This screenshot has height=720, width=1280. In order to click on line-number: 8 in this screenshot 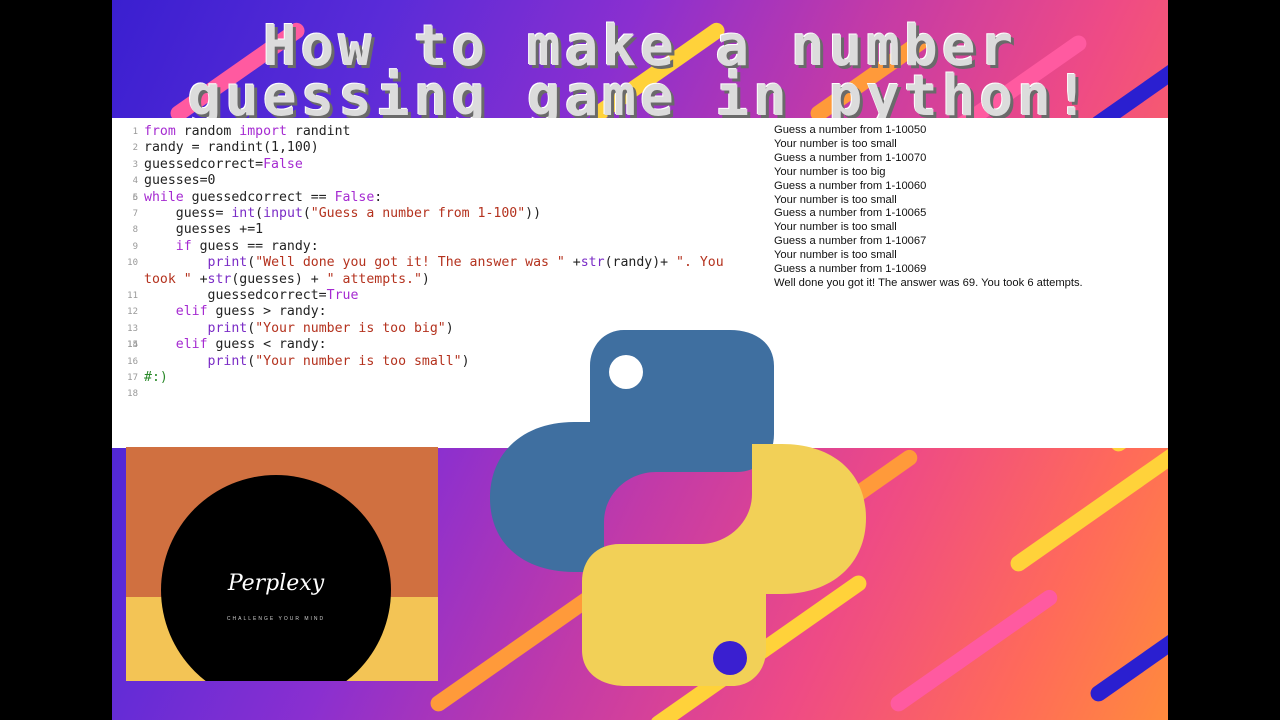, I will do `click(135, 230)`.